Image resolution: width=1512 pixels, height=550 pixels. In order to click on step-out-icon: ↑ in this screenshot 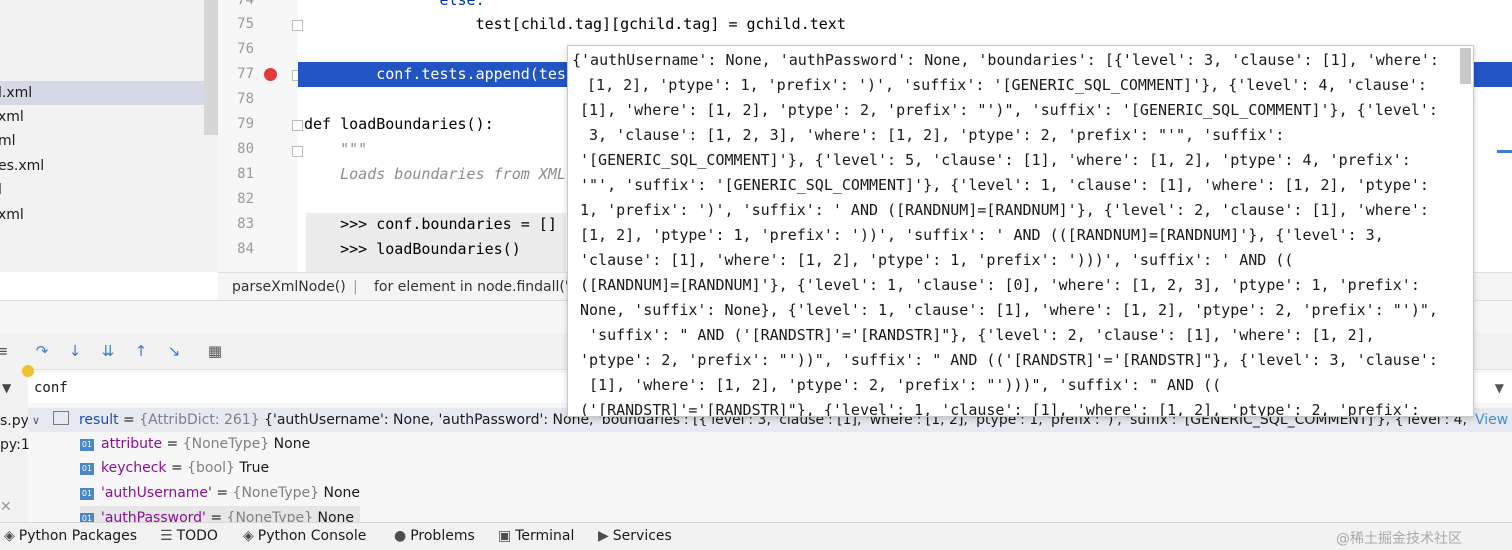, I will do `click(141, 351)`.